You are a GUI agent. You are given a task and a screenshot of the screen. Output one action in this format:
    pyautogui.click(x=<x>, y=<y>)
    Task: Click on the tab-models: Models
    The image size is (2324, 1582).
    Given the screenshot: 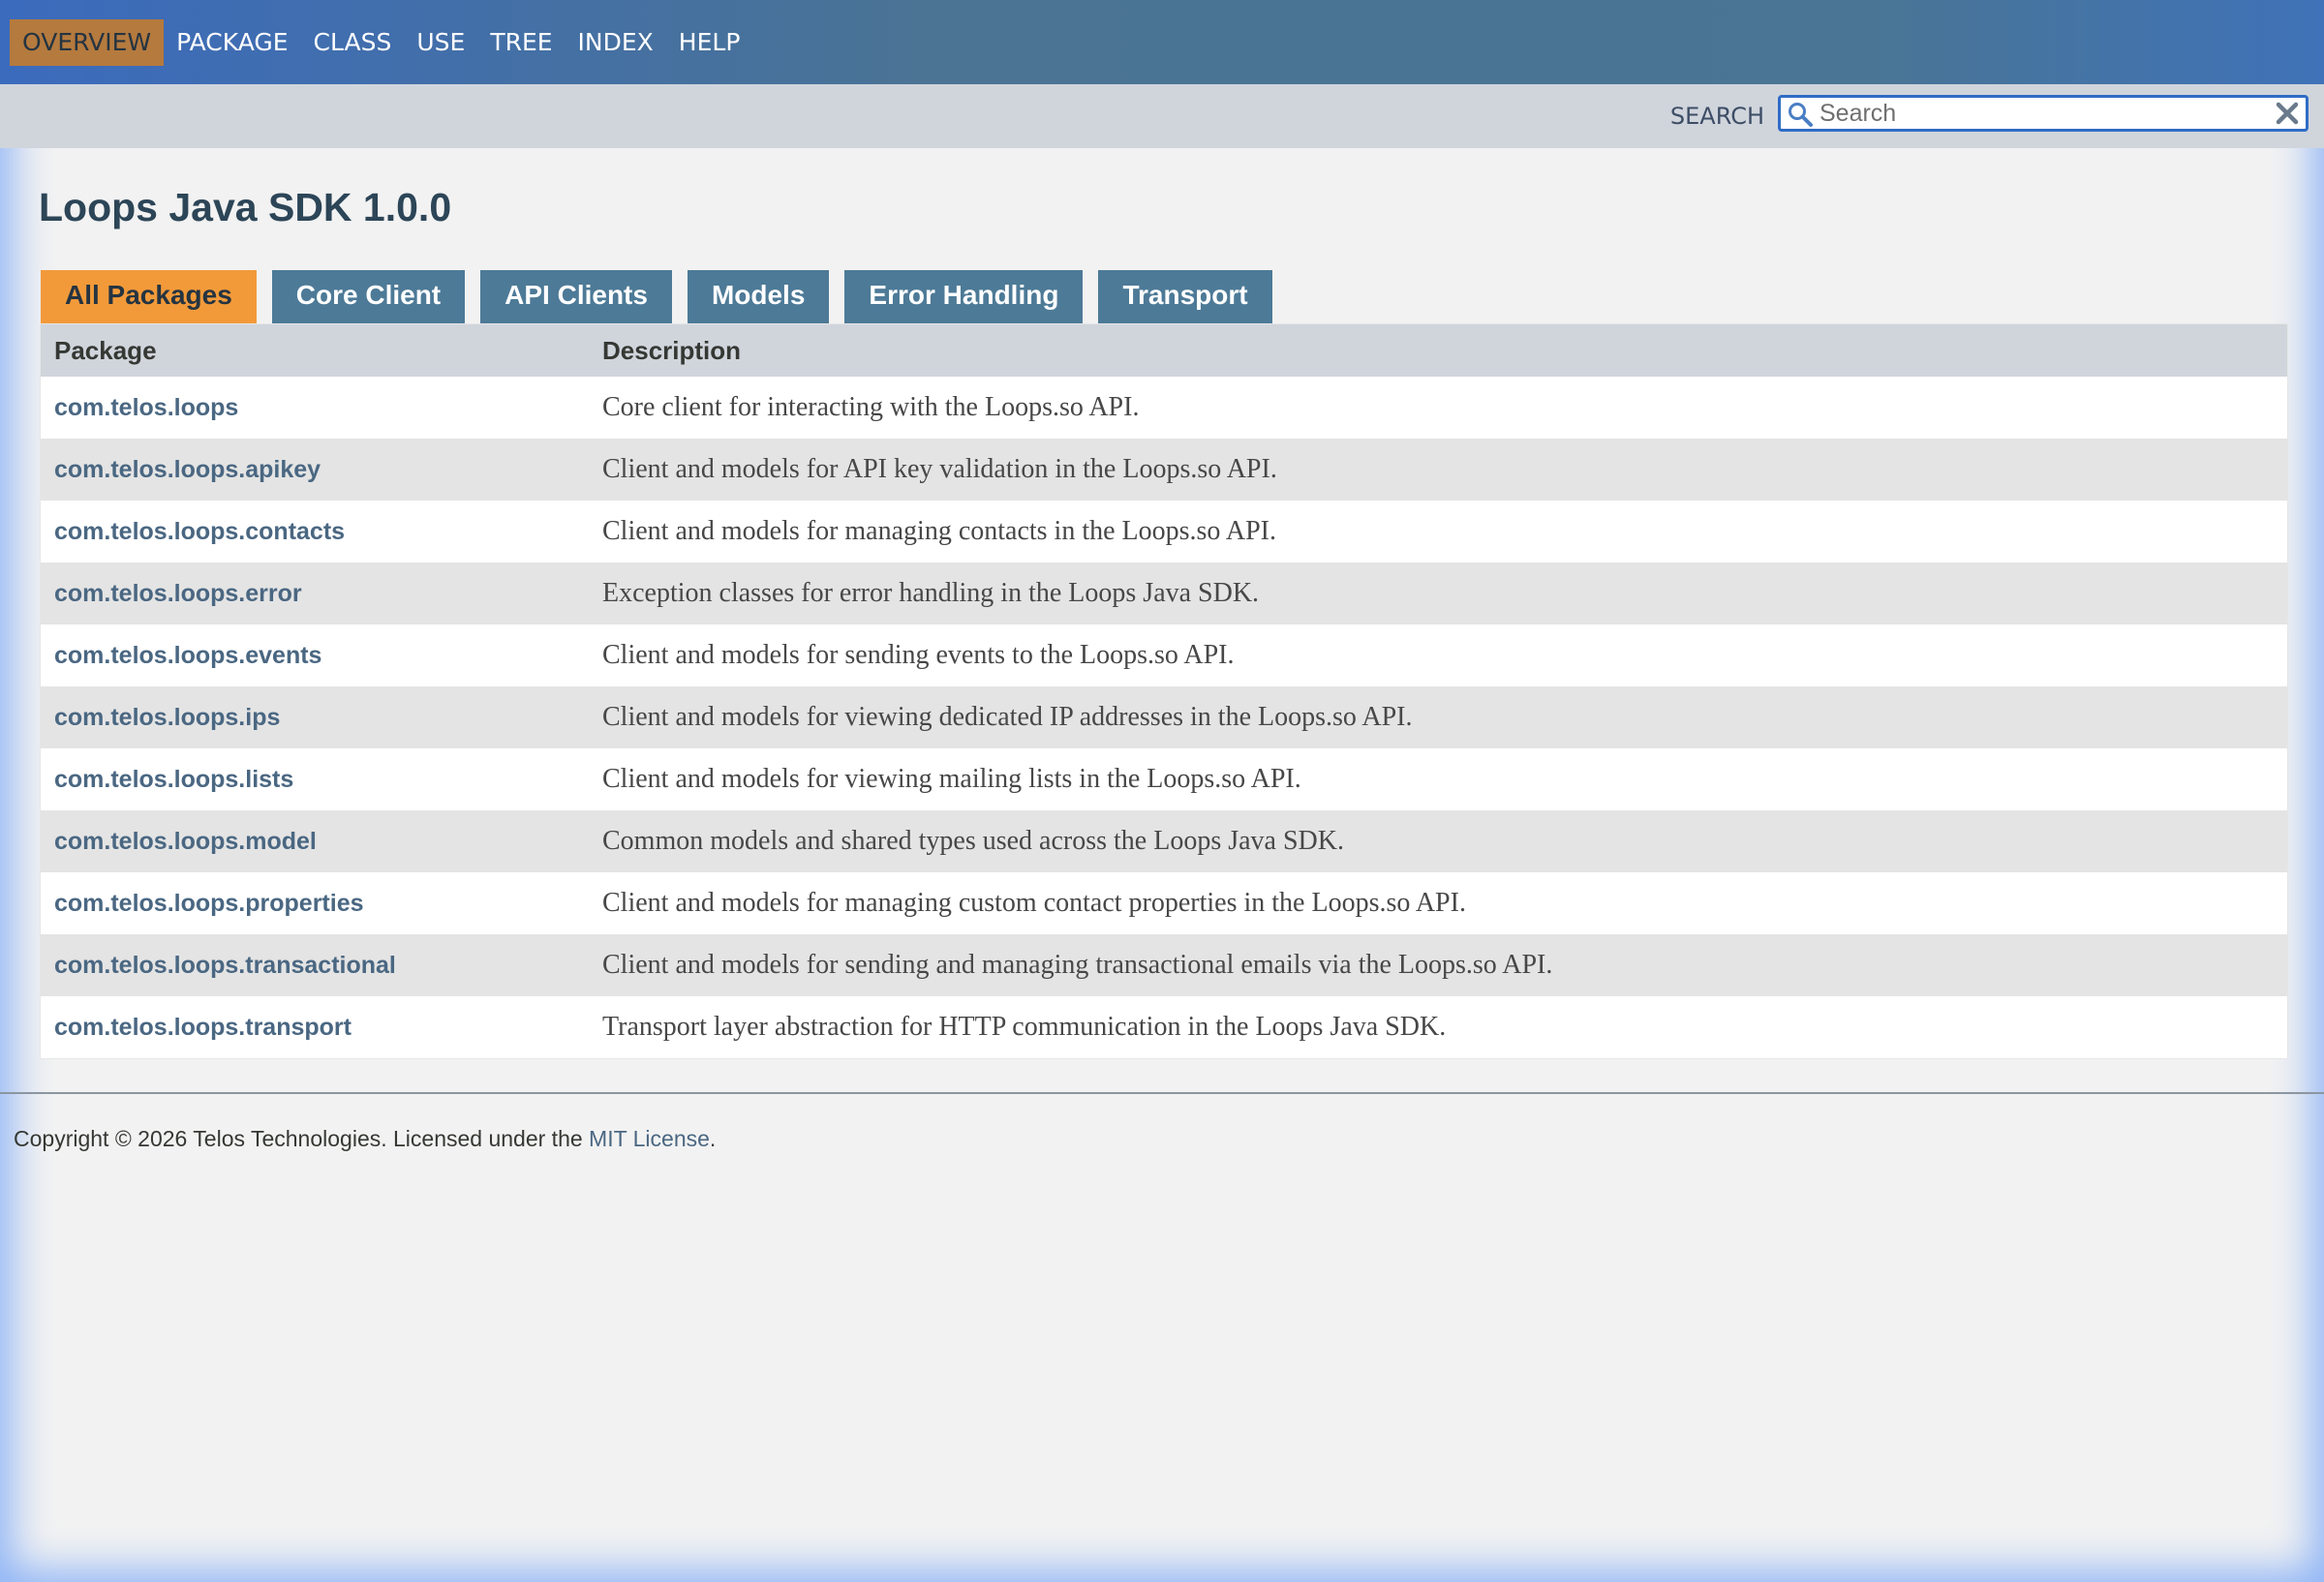 What is the action you would take?
    pyautogui.click(x=758, y=296)
    